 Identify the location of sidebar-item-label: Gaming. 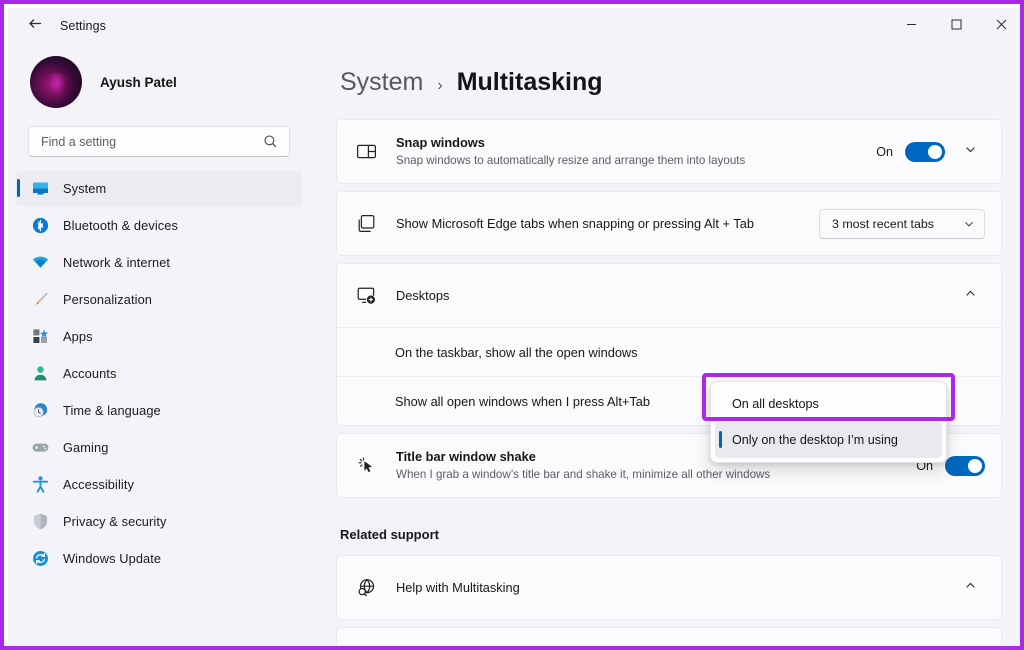
(86, 447).